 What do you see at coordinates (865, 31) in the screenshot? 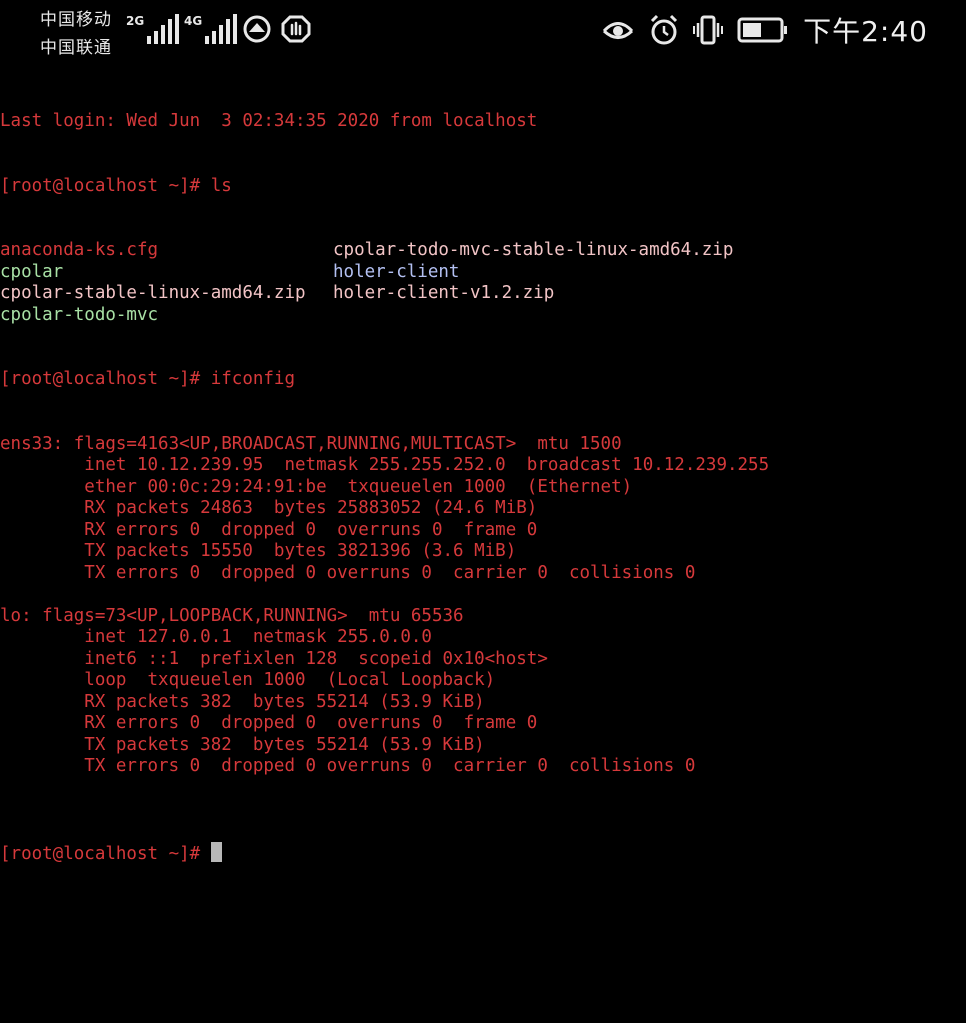
I see `clock-time: 下午2:40` at bounding box center [865, 31].